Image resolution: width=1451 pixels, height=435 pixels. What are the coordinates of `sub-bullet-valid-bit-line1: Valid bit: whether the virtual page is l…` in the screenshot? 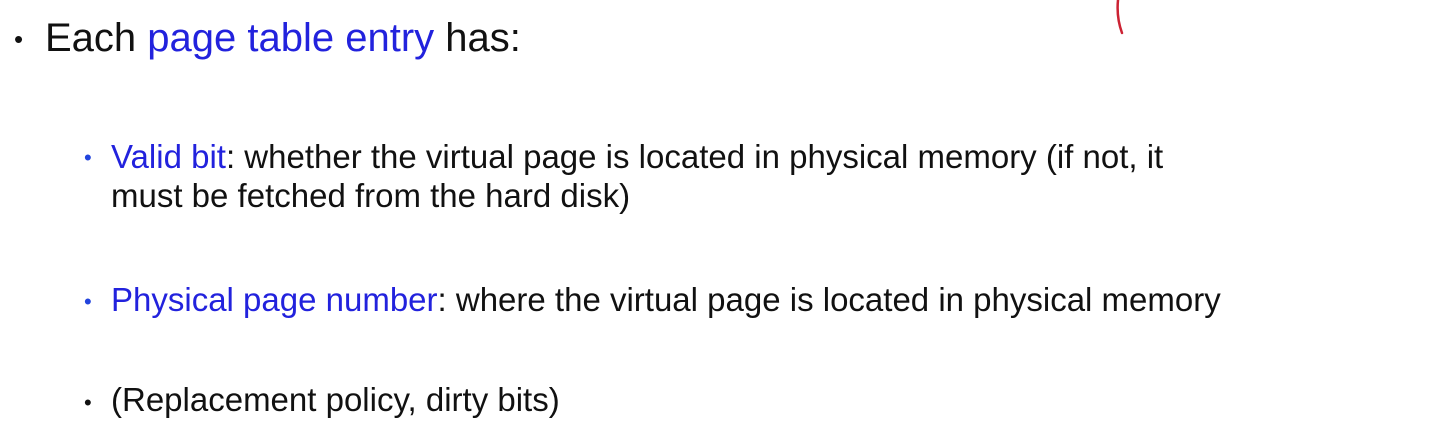 It's located at (637, 157).